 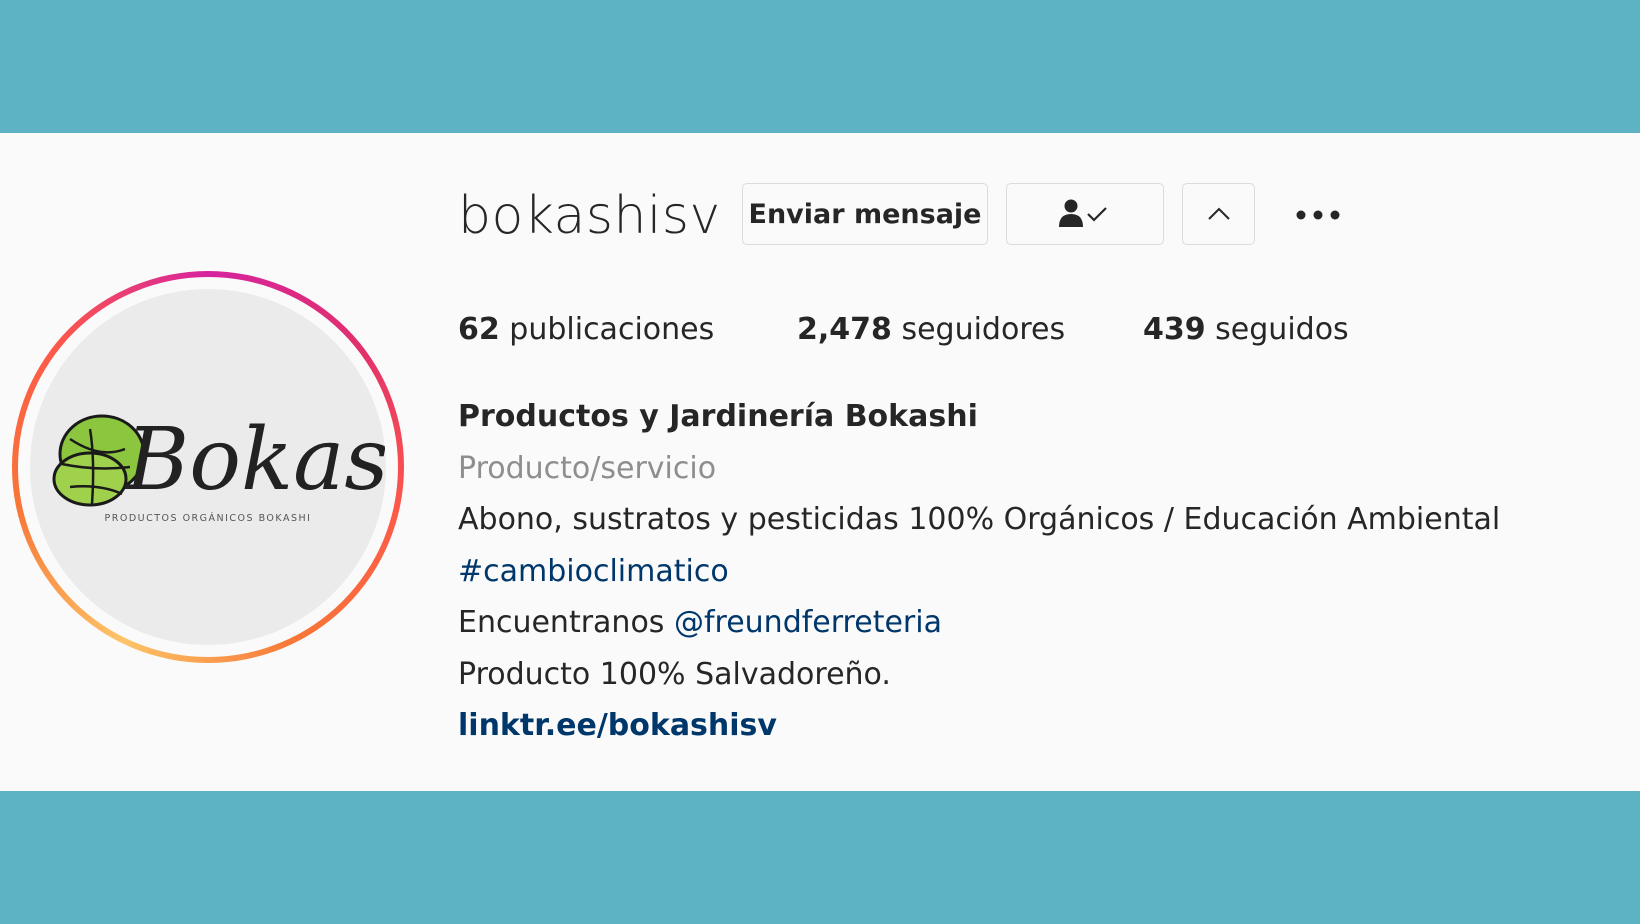 What do you see at coordinates (617, 726) in the screenshot?
I see `external-link: linktr.ee/bokashisv` at bounding box center [617, 726].